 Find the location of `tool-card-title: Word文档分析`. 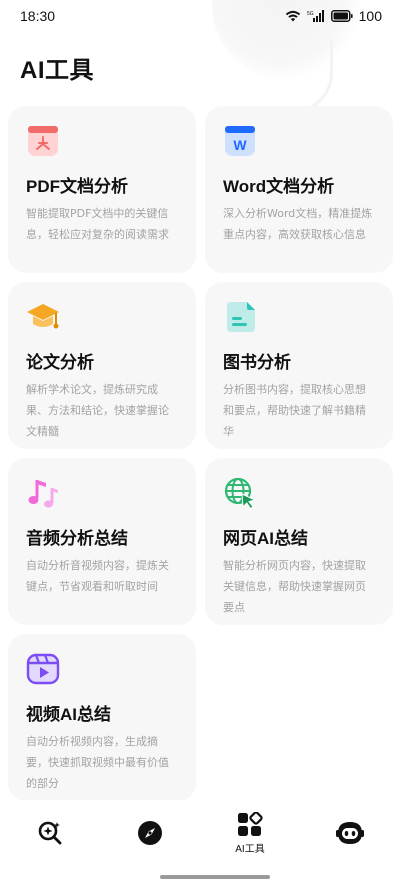

tool-card-title: Word文档分析 is located at coordinates (279, 186).